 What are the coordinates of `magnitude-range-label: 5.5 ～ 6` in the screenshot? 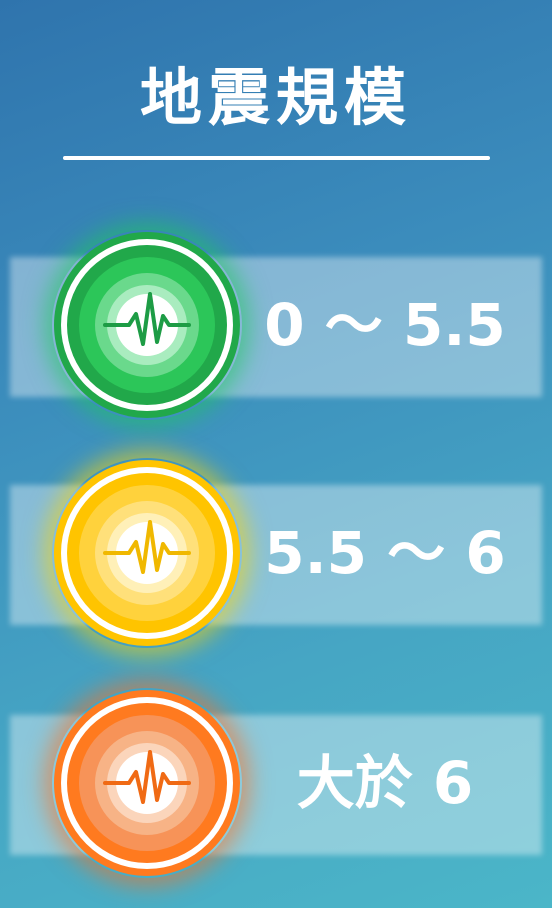 It's located at (385, 553).